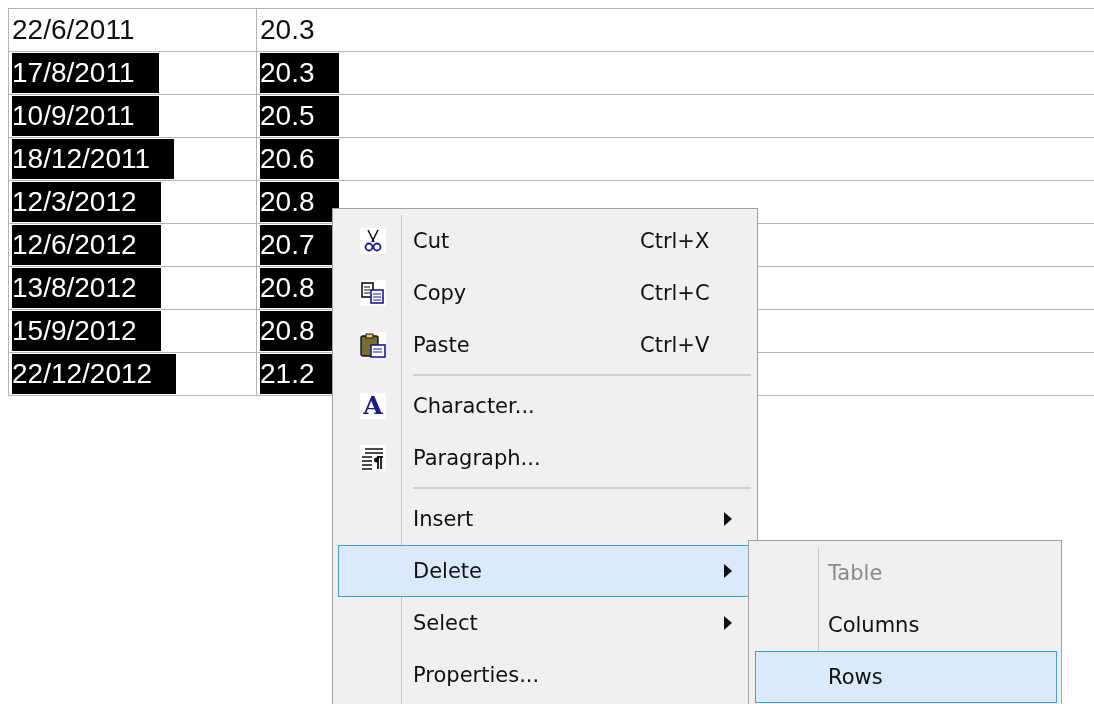 This screenshot has height=704, width=1094. I want to click on table-cell: 20.8, so click(299, 202).